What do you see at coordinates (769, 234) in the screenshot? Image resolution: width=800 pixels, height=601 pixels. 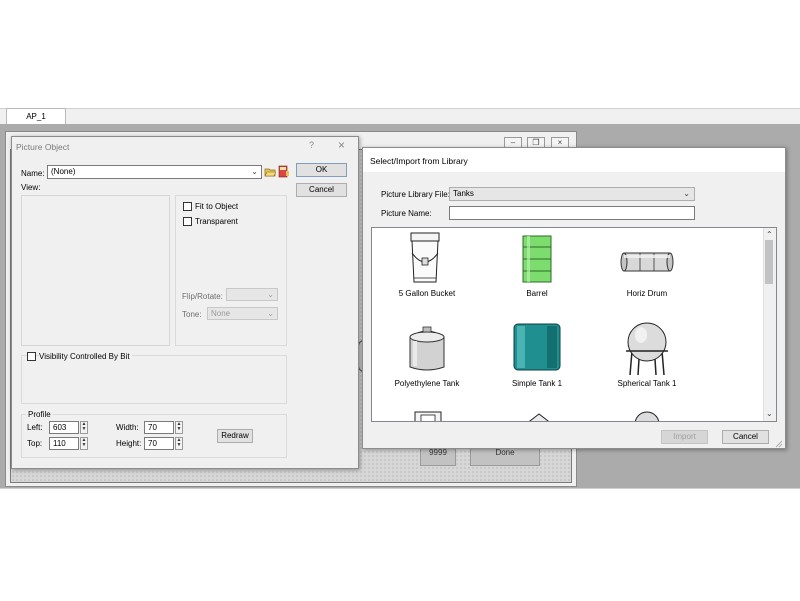 I see `scroll-up-icon: ⌃` at bounding box center [769, 234].